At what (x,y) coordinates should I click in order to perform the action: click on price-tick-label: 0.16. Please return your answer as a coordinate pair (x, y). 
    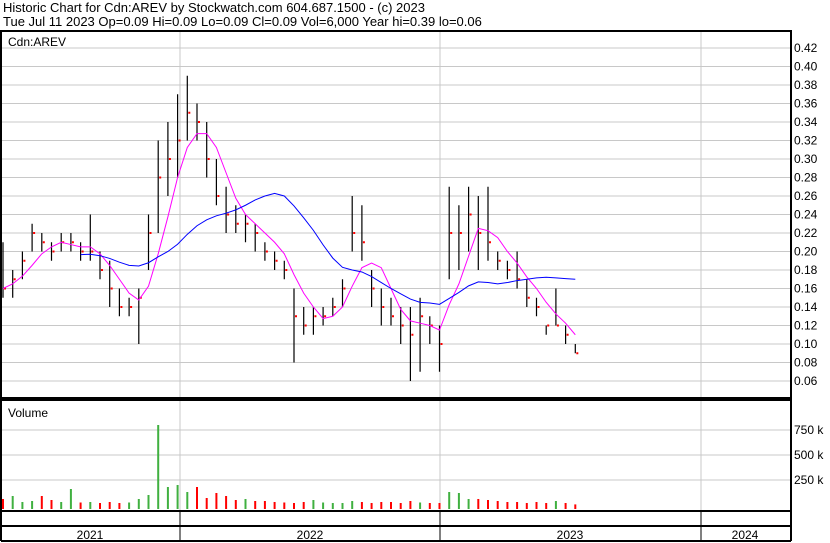
    Looking at the image, I should click on (806, 289).